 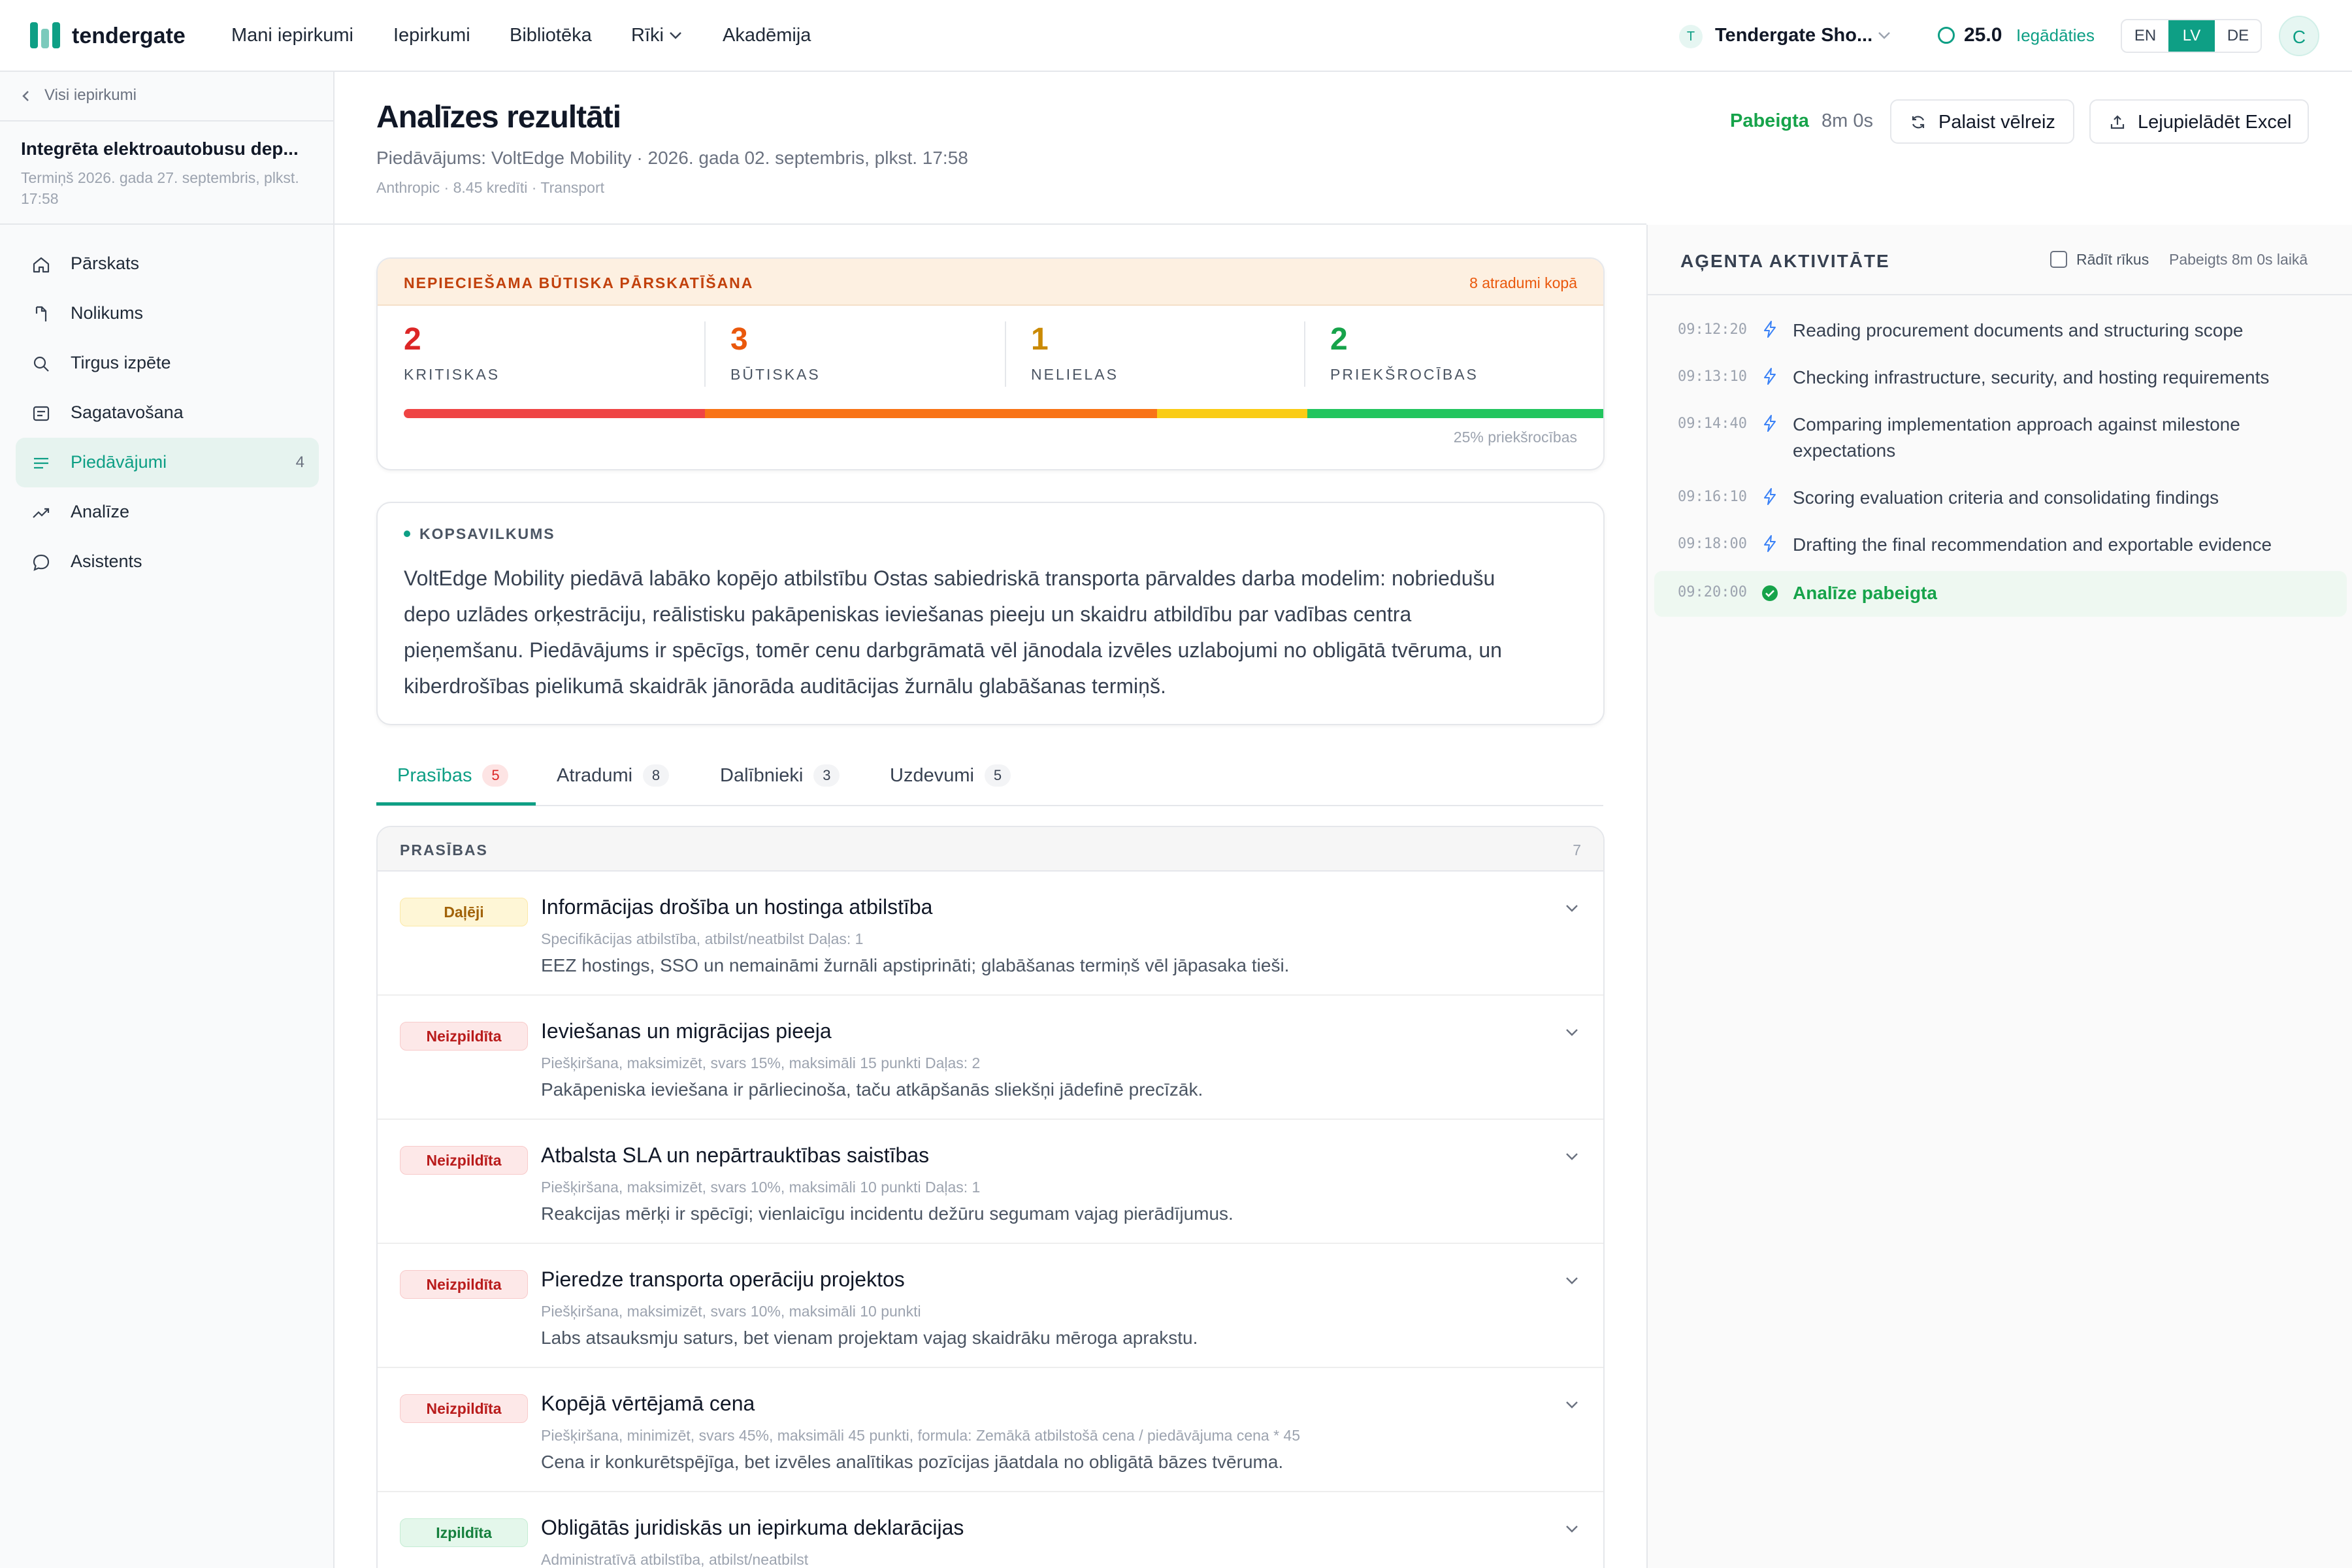 What do you see at coordinates (41, 562) in the screenshot?
I see `chat-icon` at bounding box center [41, 562].